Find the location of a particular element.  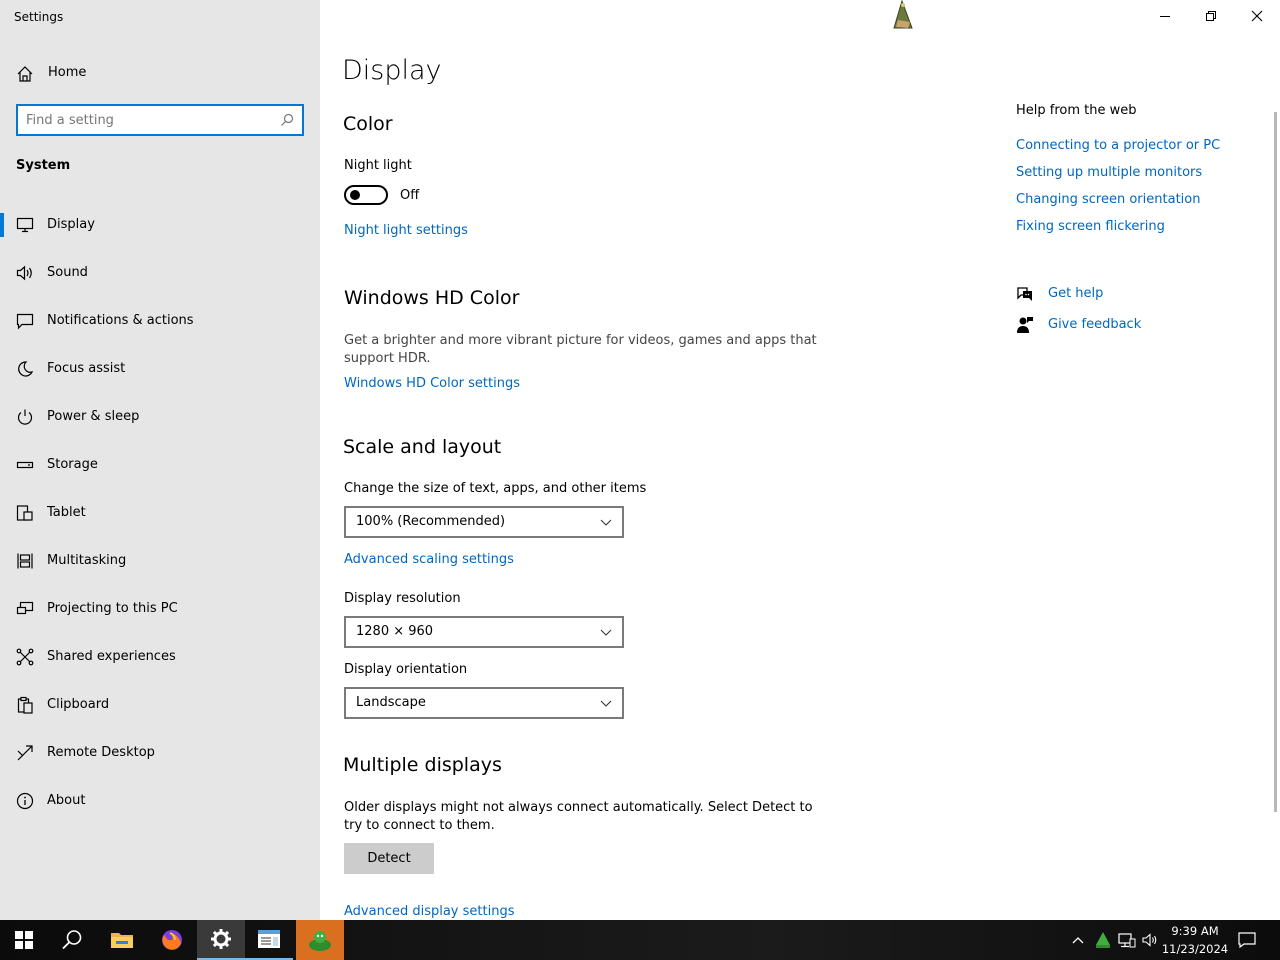

hd-color-settings-link: Windows HD Color settings is located at coordinates (432, 383).